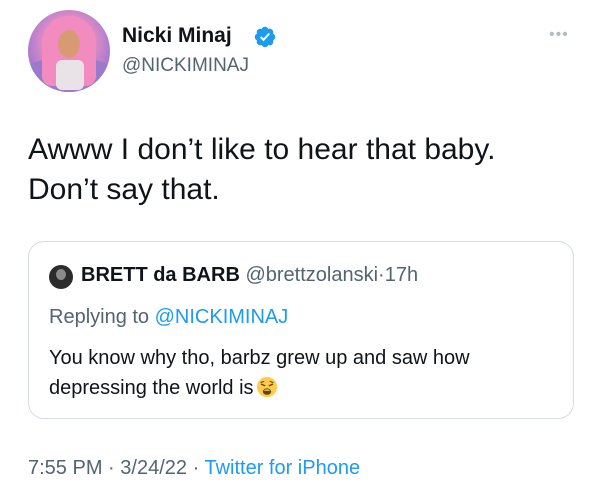 The image size is (595, 499). What do you see at coordinates (304, 388) in the screenshot?
I see `quoted-text-line-2: depressing the world is` at bounding box center [304, 388].